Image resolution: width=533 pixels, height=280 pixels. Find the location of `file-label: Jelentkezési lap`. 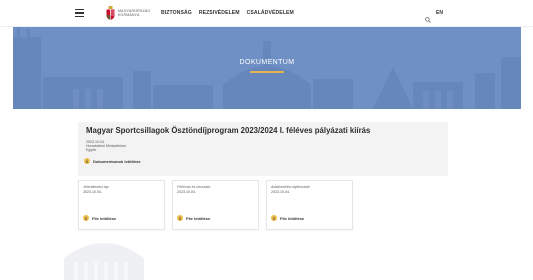

file-label: Jelentkezési lap is located at coordinates (96, 187).